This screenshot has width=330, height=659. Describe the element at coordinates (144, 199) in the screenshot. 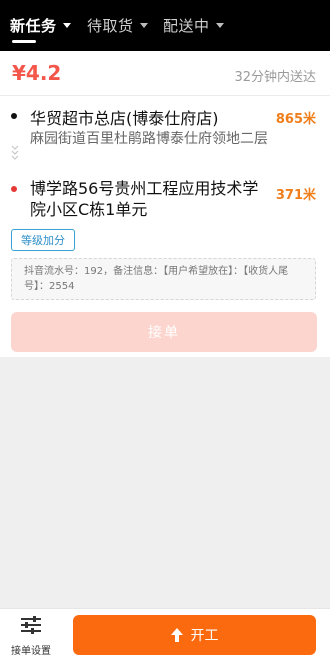

I see `dropoff-address: 博学路56号贵州工程应用技术学院小区C栋1单元` at that location.